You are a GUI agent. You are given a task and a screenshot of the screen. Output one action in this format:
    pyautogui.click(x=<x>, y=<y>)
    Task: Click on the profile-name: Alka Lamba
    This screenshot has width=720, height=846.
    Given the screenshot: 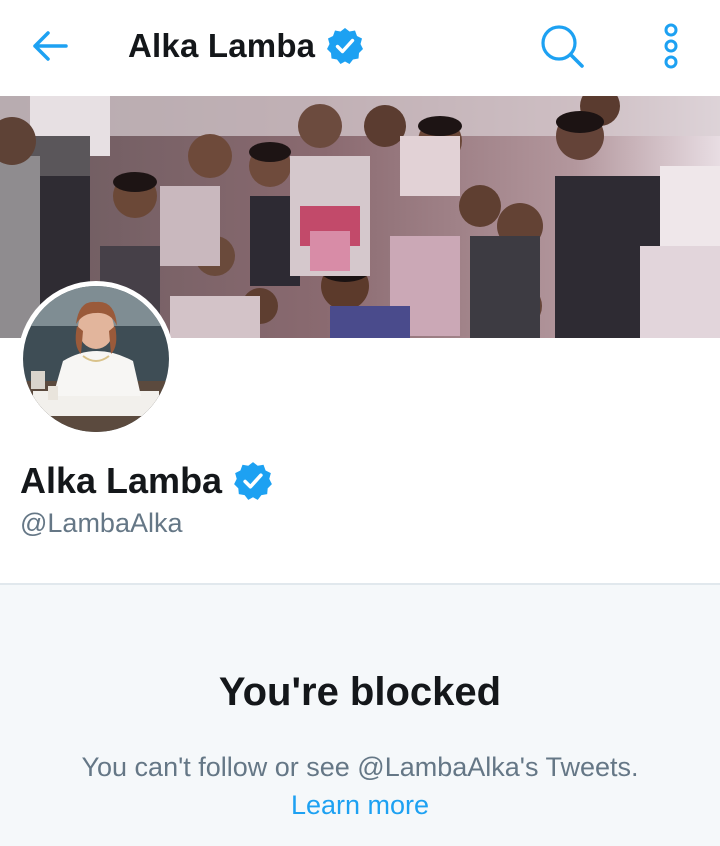 What is the action you would take?
    pyautogui.click(x=121, y=480)
    